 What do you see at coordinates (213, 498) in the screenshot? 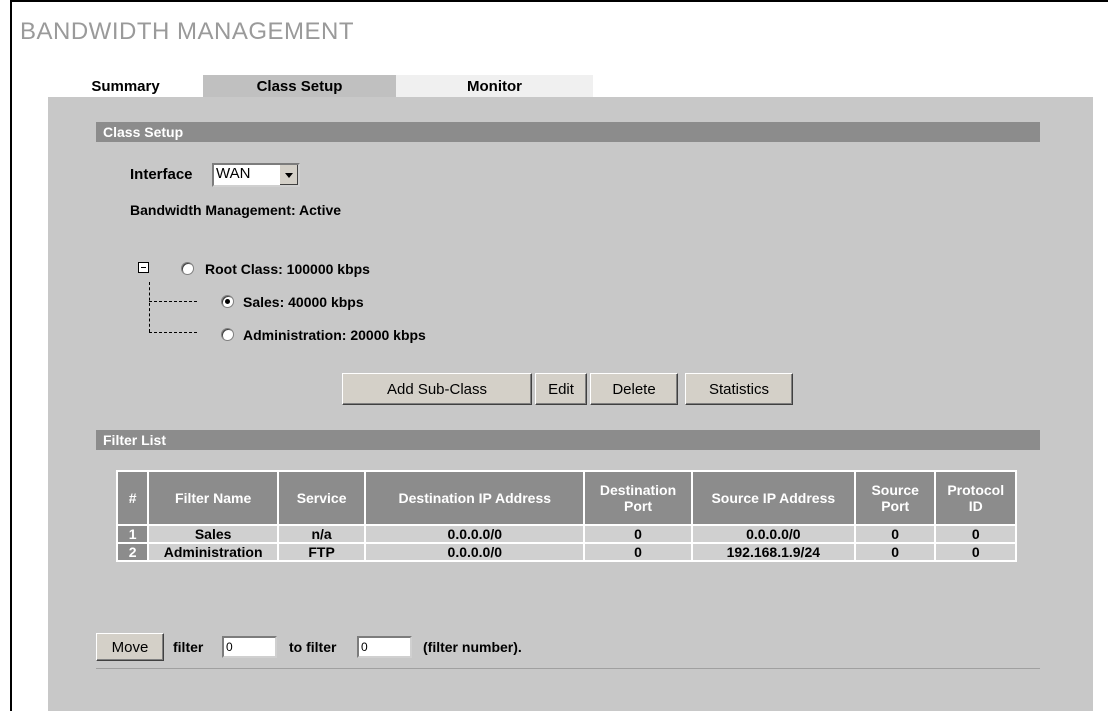
I see `column-header: Filter Name` at bounding box center [213, 498].